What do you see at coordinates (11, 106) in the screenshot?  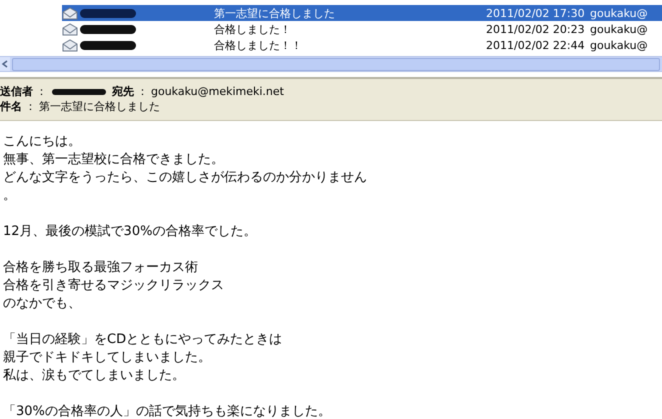 I see `subject-label: 件名` at bounding box center [11, 106].